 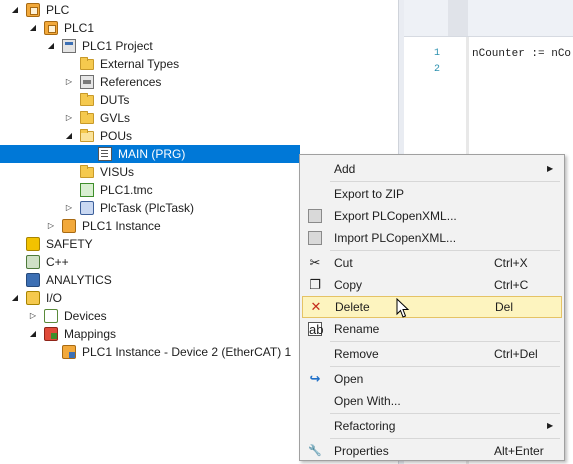 I want to click on tree-item-label: Devices, so click(x=85, y=316).